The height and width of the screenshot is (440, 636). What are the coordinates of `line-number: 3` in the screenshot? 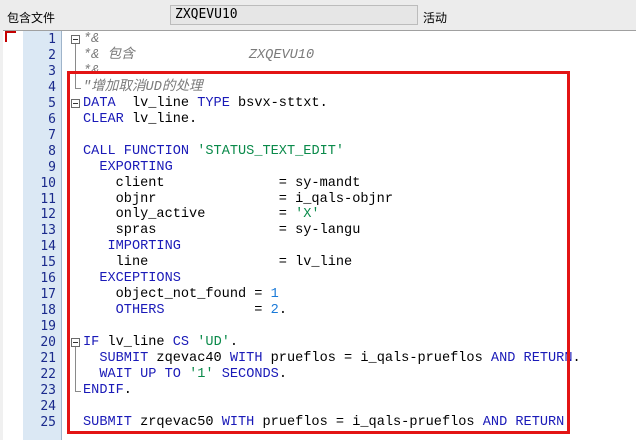 It's located at (52, 71).